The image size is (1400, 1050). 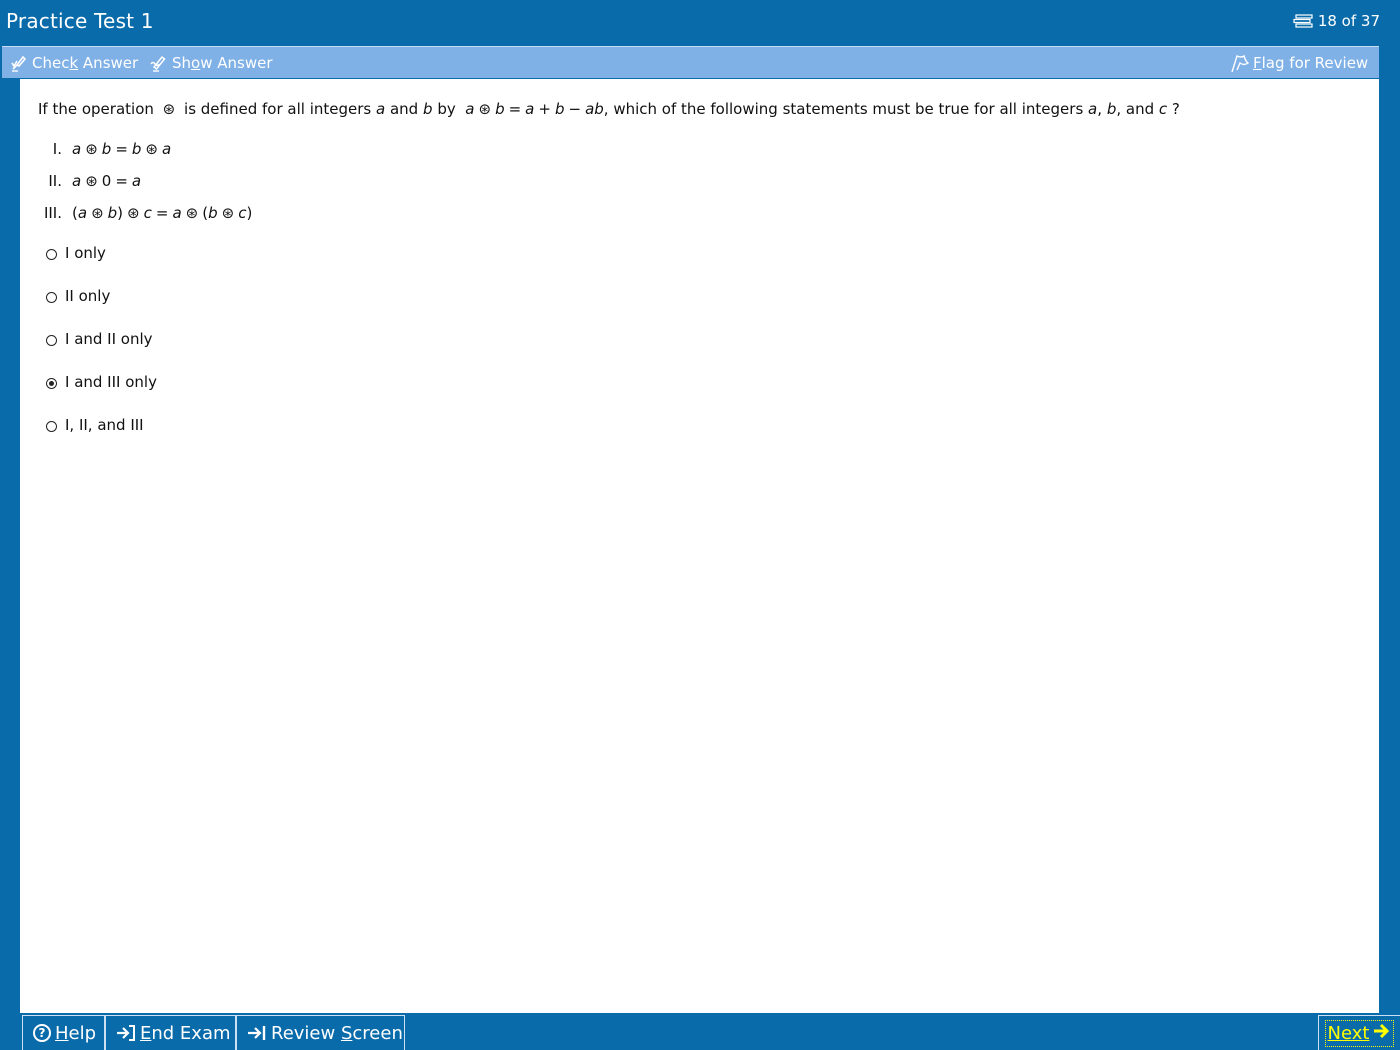 I want to click on choice-4: I and III only, so click(x=101, y=382).